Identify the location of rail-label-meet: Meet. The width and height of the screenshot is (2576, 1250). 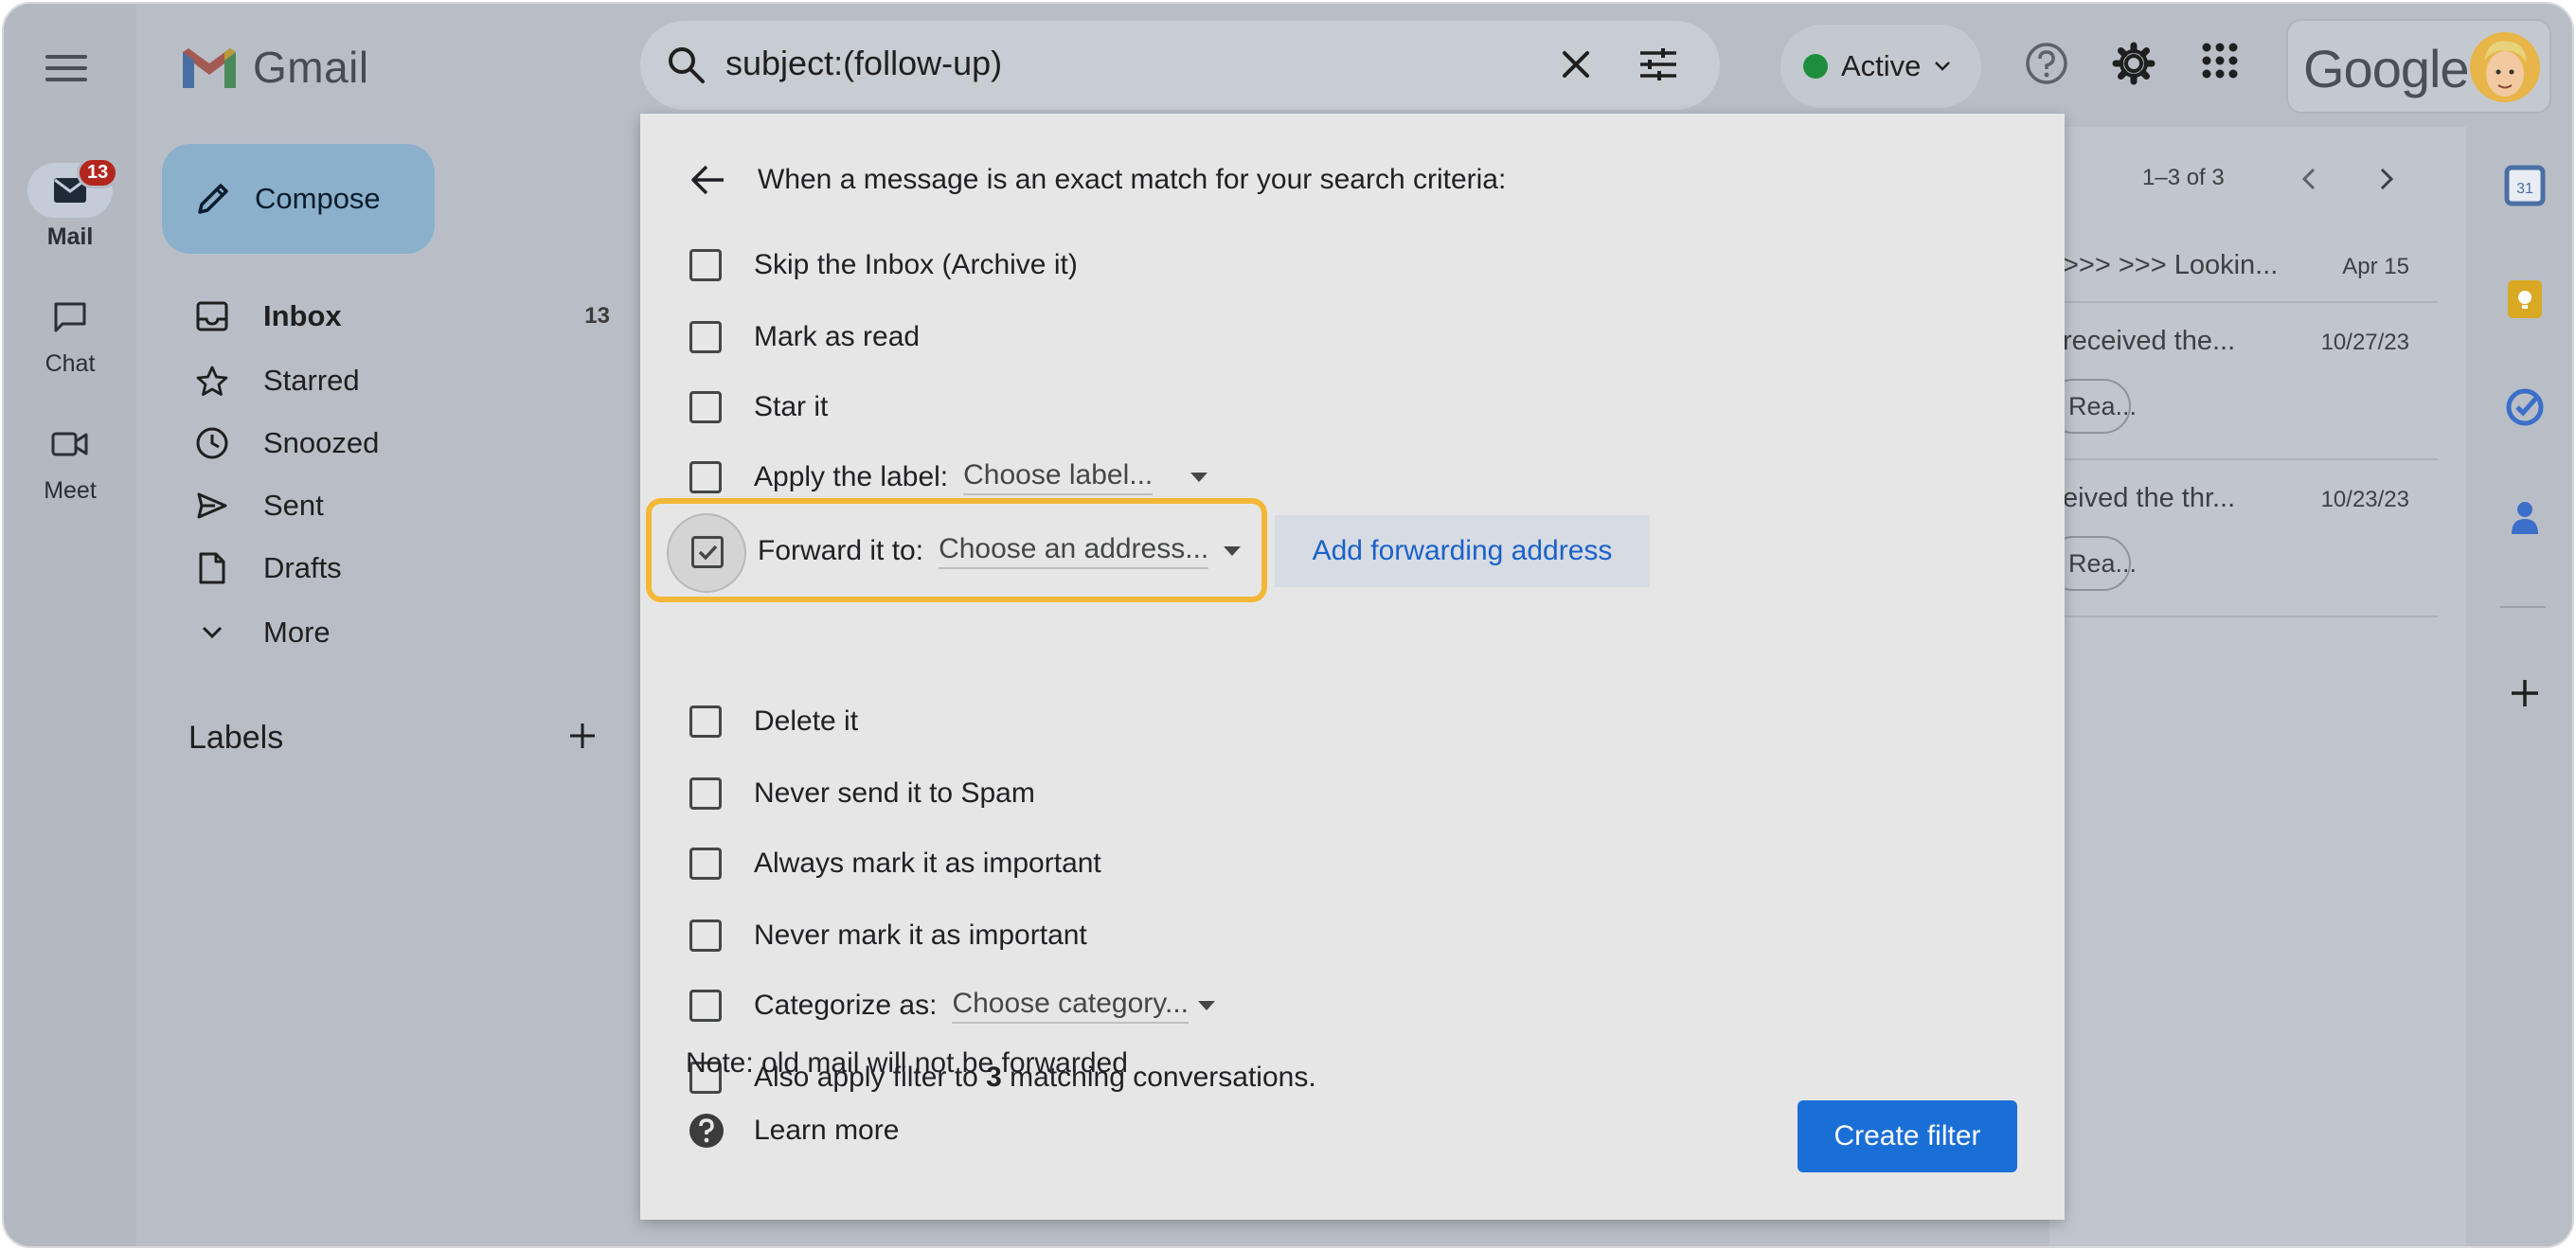
(70, 491).